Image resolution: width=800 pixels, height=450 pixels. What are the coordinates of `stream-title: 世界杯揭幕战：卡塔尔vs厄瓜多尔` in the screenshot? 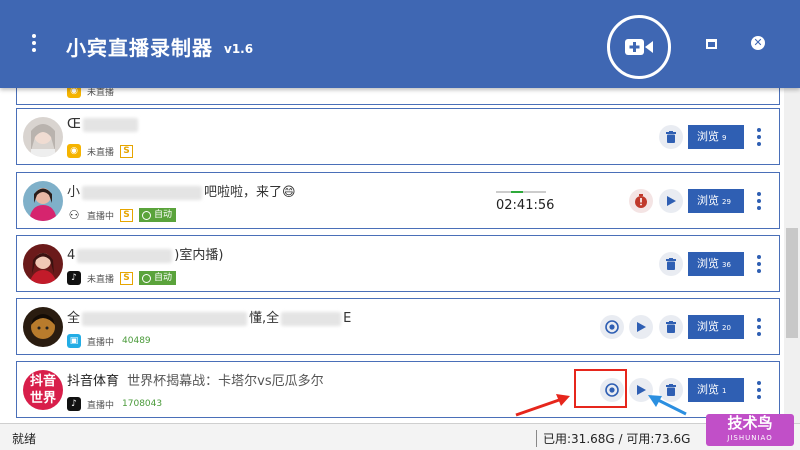 It's located at (225, 381).